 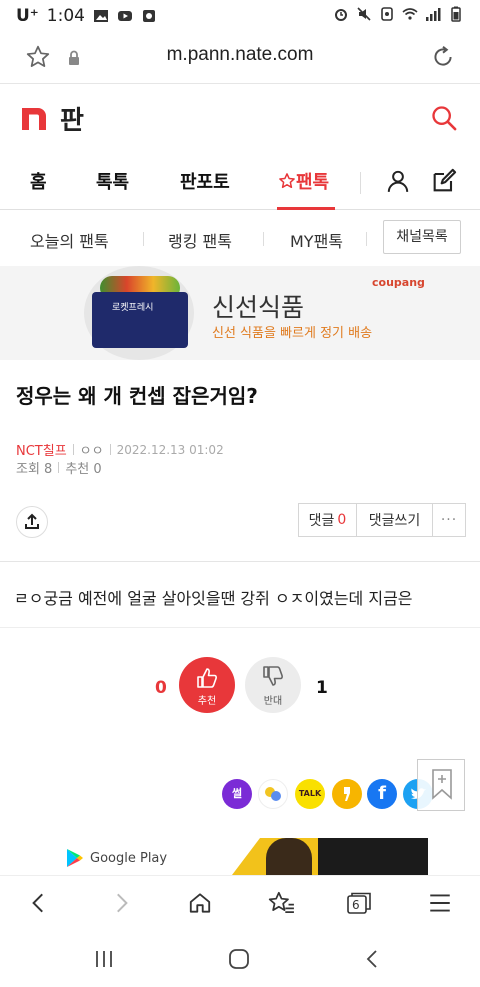 I want to click on ad-slash, so click(x=246, y=856).